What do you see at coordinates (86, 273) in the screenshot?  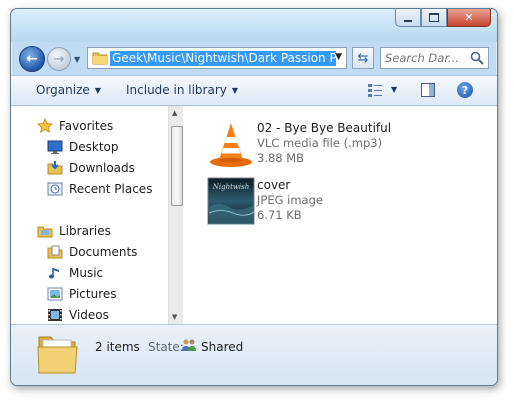 I see `sidebar-item-label: Music` at bounding box center [86, 273].